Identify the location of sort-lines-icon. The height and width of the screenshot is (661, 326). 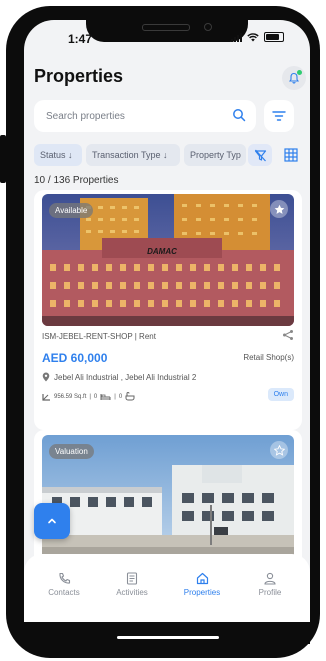
(279, 116).